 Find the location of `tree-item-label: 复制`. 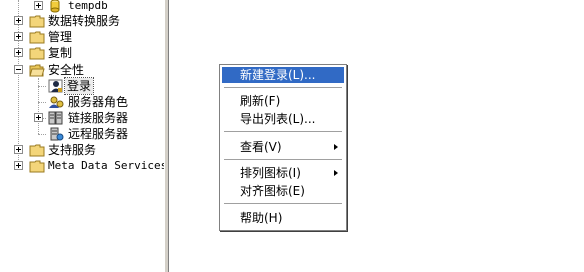

tree-item-label: 复制 is located at coordinates (60, 53).